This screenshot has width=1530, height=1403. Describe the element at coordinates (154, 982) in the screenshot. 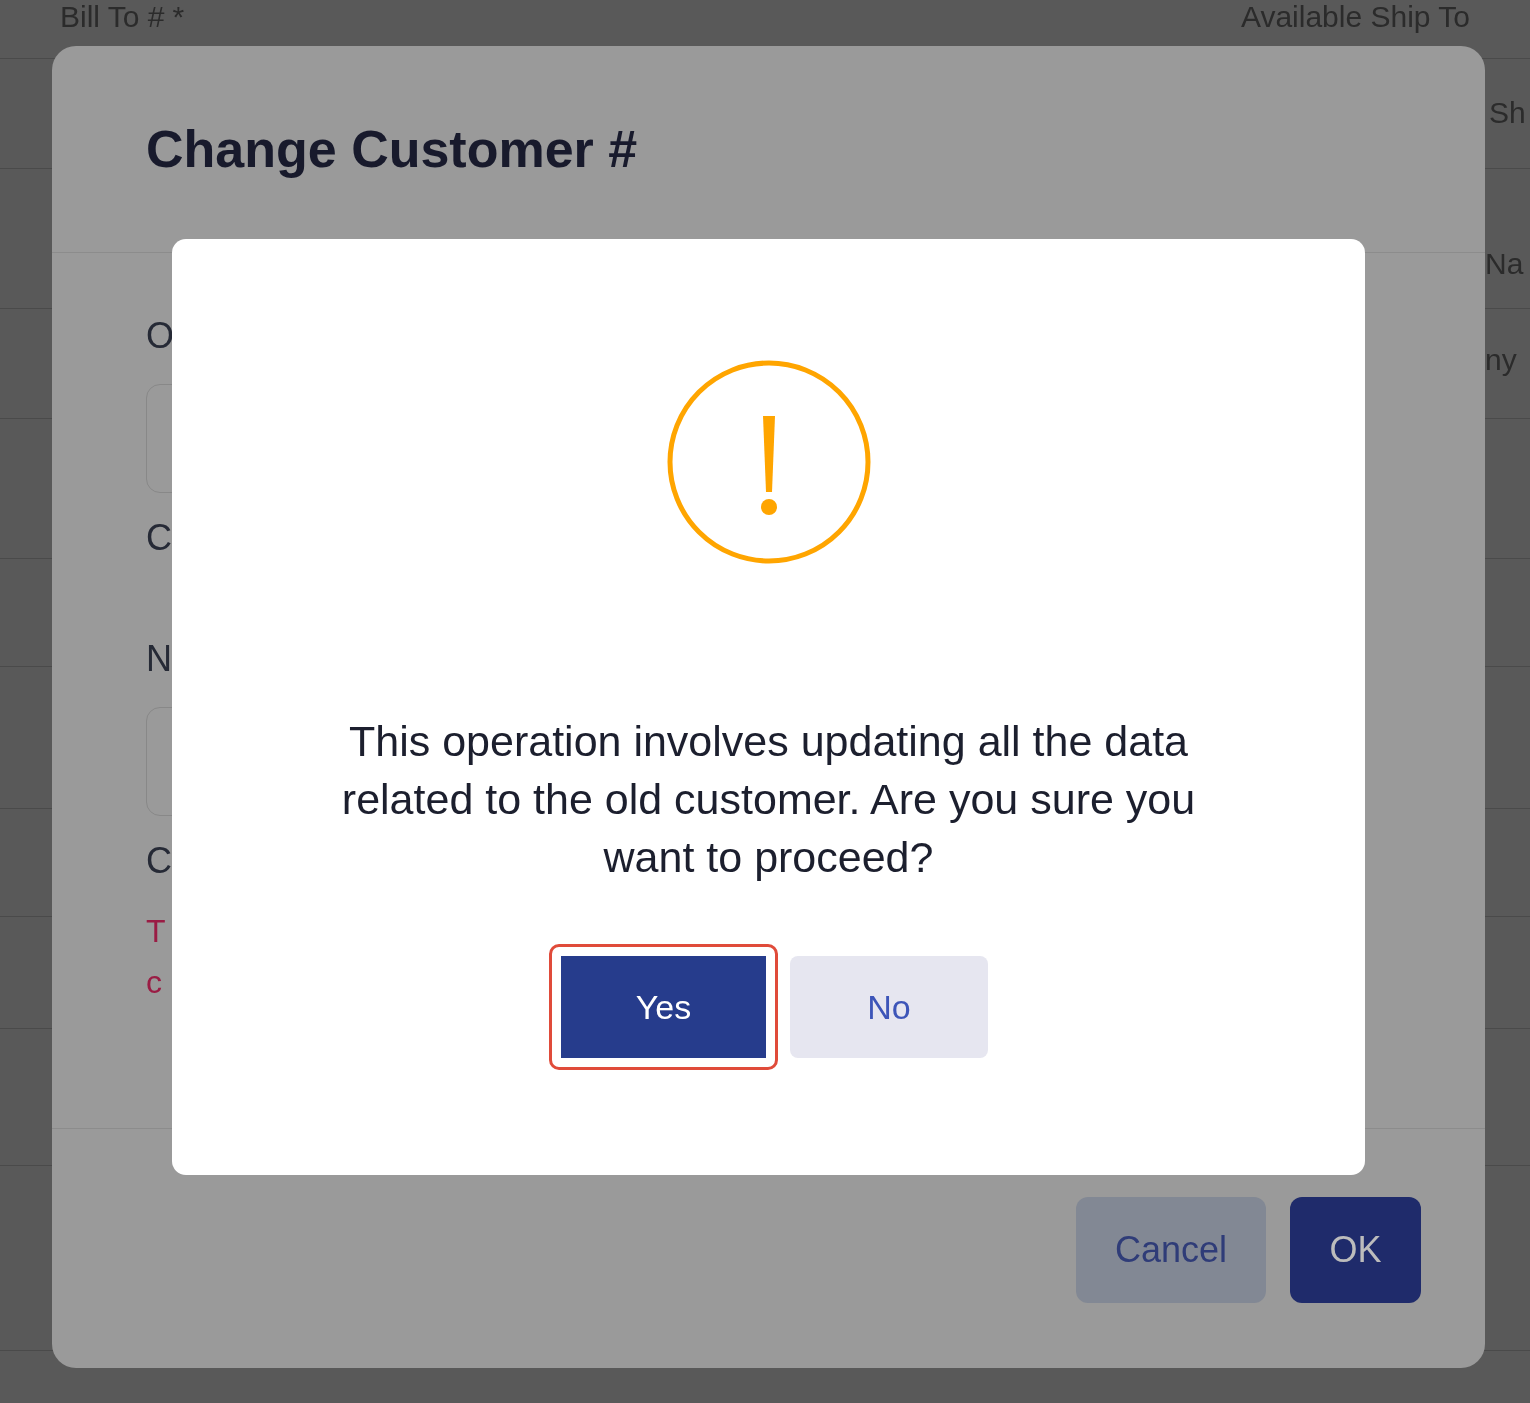

I see `error-text: c` at that location.